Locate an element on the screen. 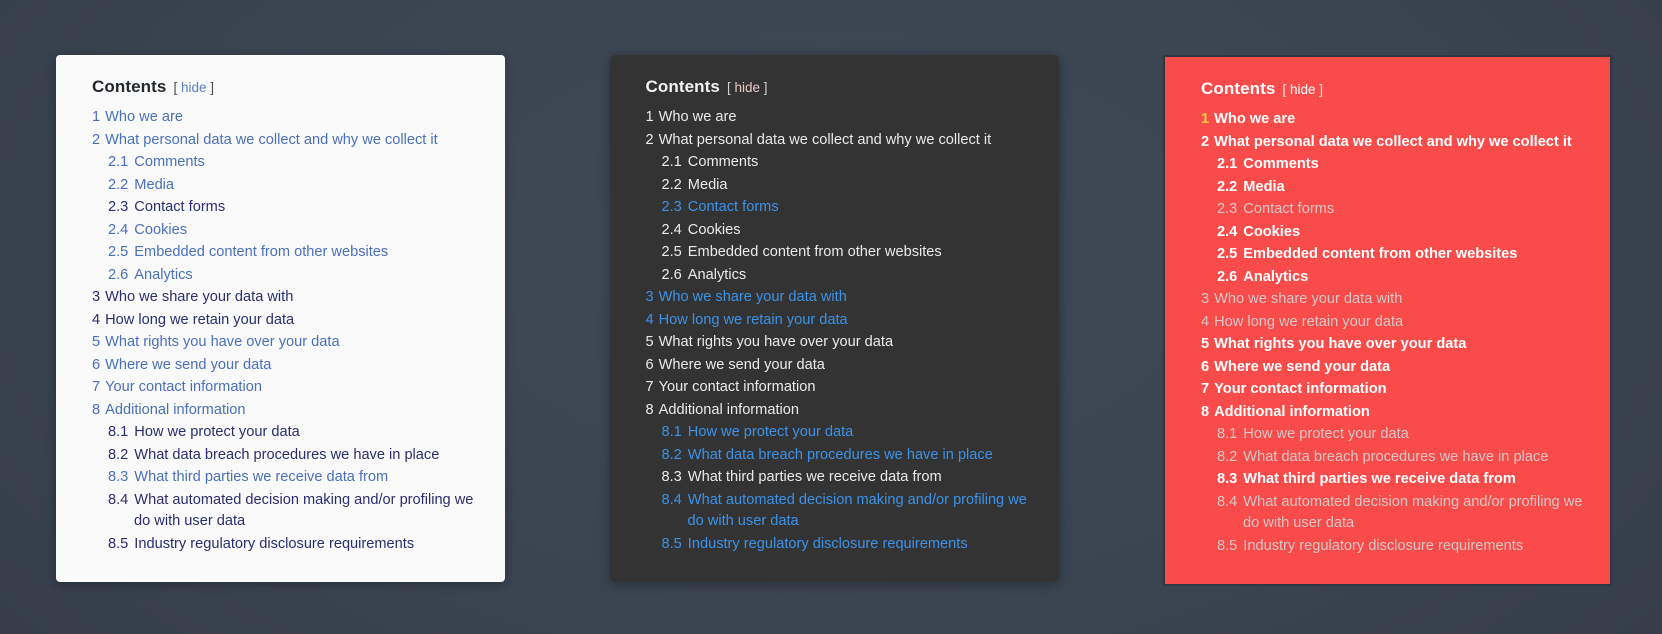  toc-link-number: 4 is located at coordinates (649, 319).